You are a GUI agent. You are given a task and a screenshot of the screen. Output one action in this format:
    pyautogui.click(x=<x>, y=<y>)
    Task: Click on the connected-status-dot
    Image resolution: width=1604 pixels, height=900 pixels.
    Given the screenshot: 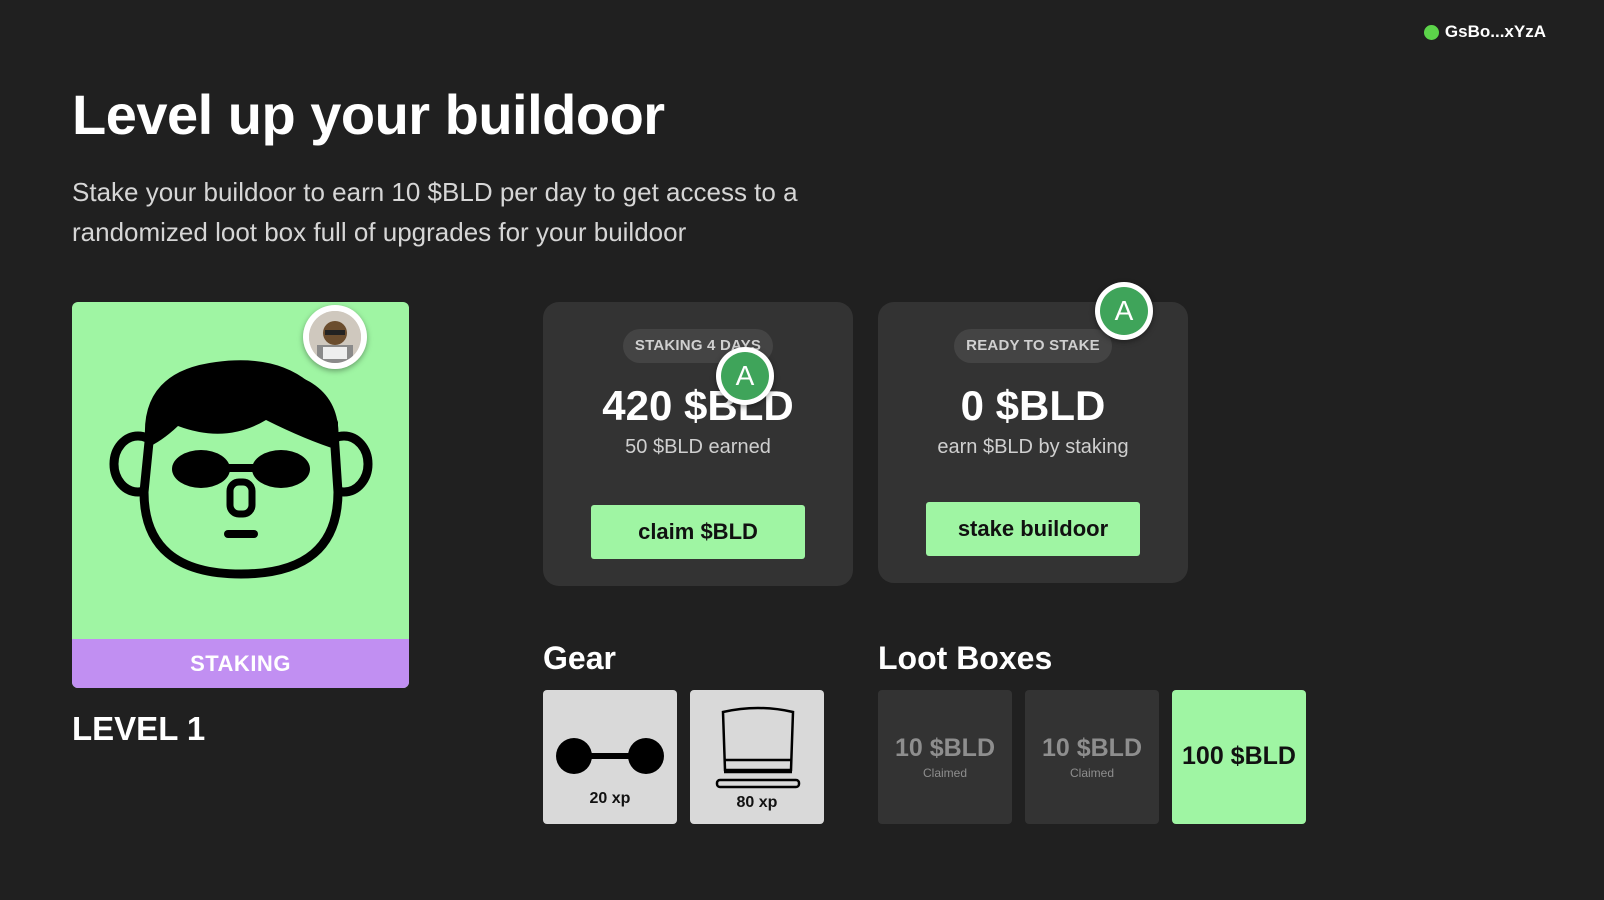 What is the action you would take?
    pyautogui.click(x=1431, y=32)
    